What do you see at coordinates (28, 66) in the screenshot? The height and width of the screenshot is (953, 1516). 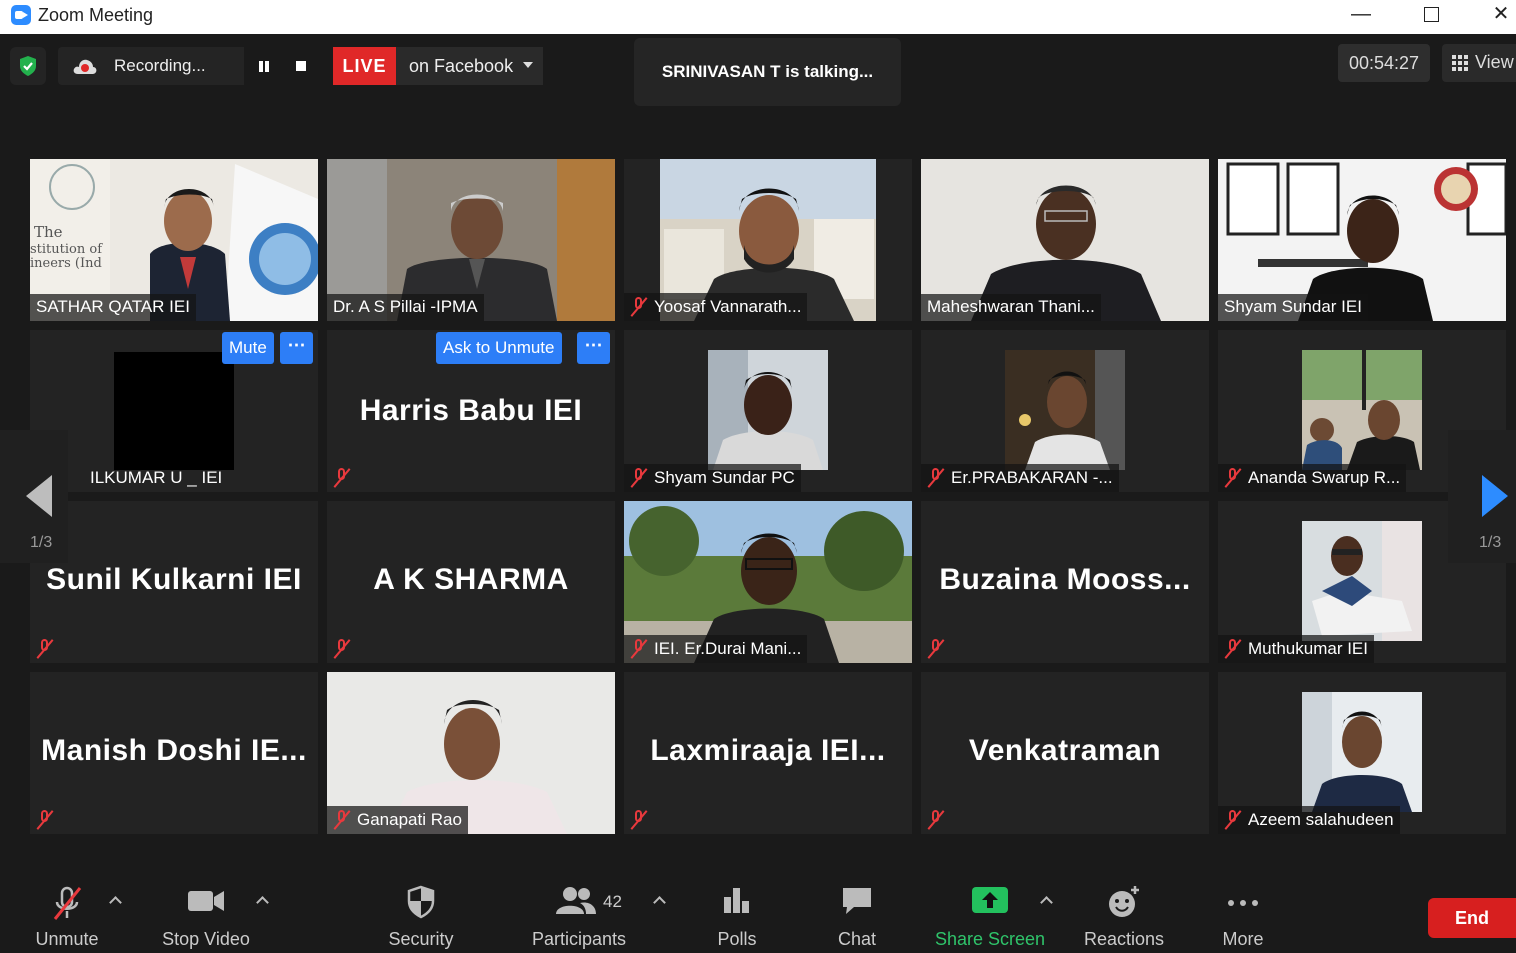 I see `encryption-shield-button` at bounding box center [28, 66].